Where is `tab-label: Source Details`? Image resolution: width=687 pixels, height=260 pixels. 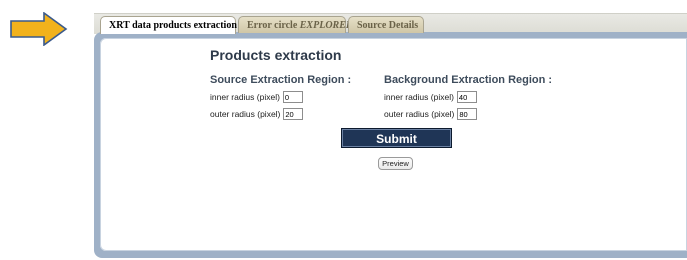 tab-label: Source Details is located at coordinates (388, 25).